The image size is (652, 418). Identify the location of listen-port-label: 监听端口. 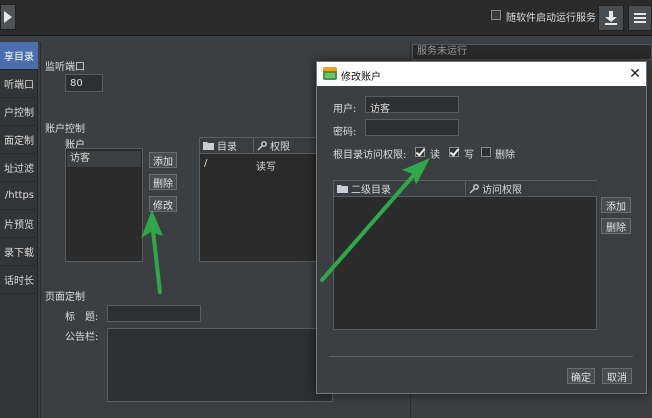
(65, 67).